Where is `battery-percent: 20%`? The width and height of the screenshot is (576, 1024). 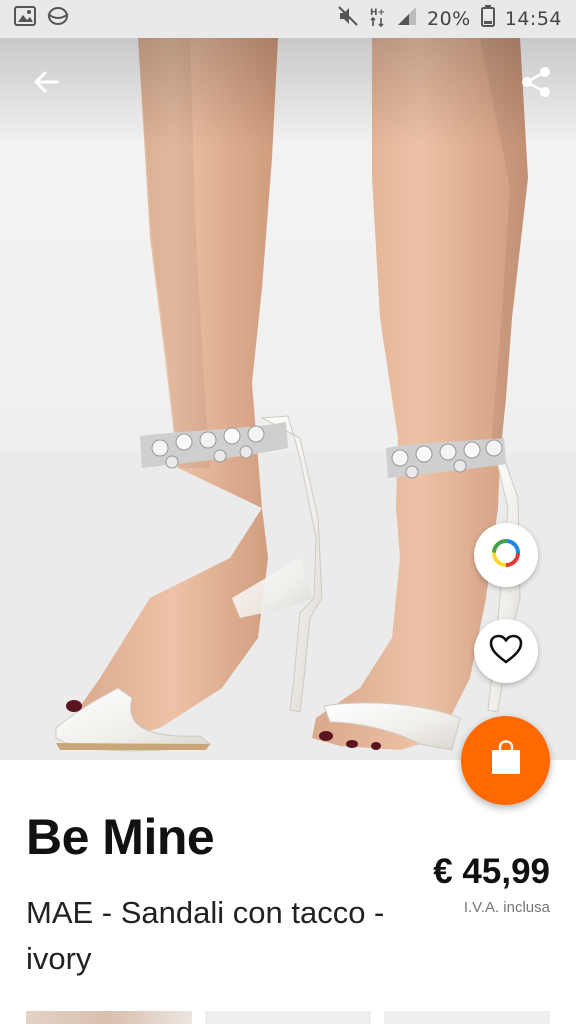 battery-percent: 20% is located at coordinates (449, 19).